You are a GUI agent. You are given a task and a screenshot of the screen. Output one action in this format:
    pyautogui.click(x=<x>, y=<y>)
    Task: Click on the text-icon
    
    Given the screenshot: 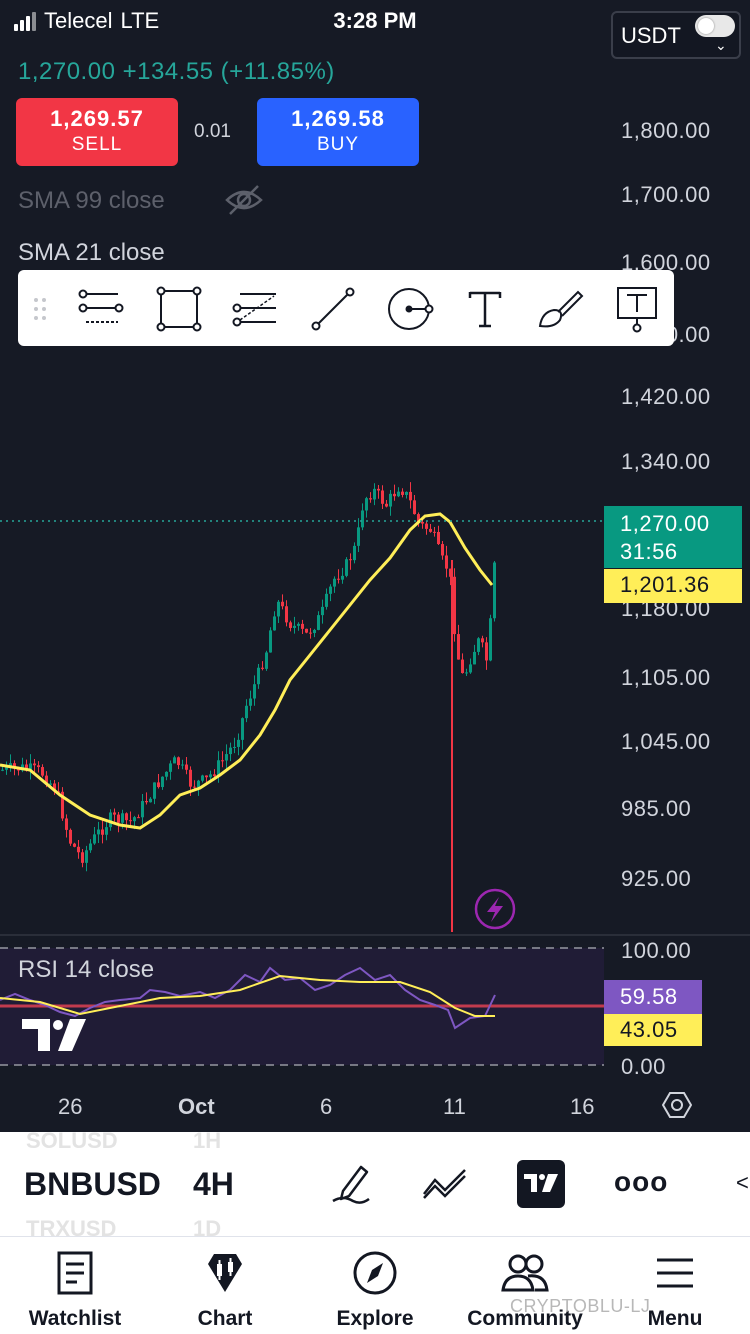 What is the action you would take?
    pyautogui.click(x=485, y=309)
    